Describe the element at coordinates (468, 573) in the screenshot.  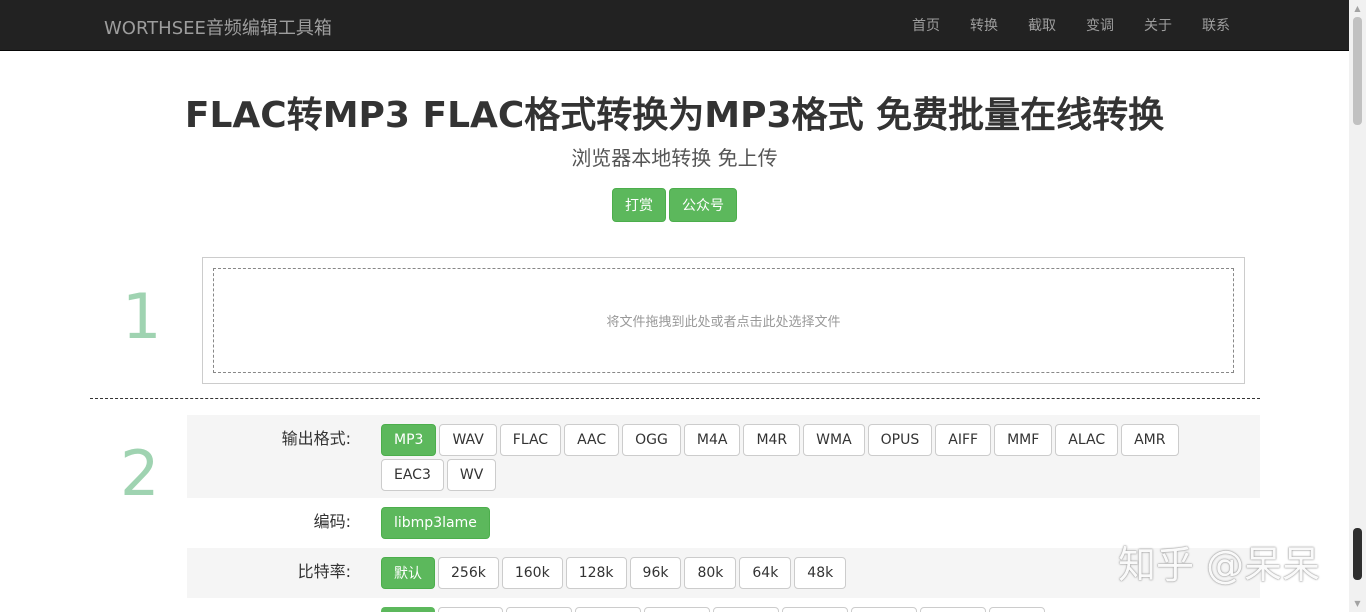
I see `bitrate-option-256k: 256k` at that location.